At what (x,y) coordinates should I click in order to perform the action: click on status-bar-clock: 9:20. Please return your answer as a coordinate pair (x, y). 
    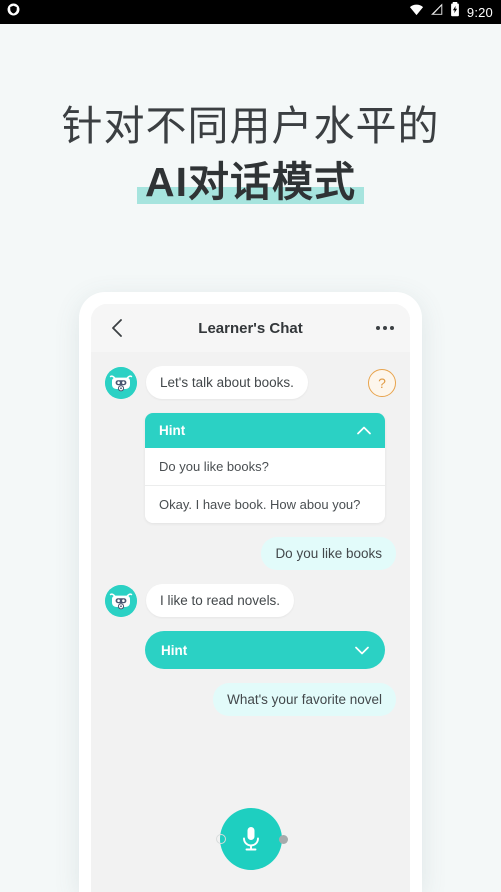
    Looking at the image, I should click on (479, 12).